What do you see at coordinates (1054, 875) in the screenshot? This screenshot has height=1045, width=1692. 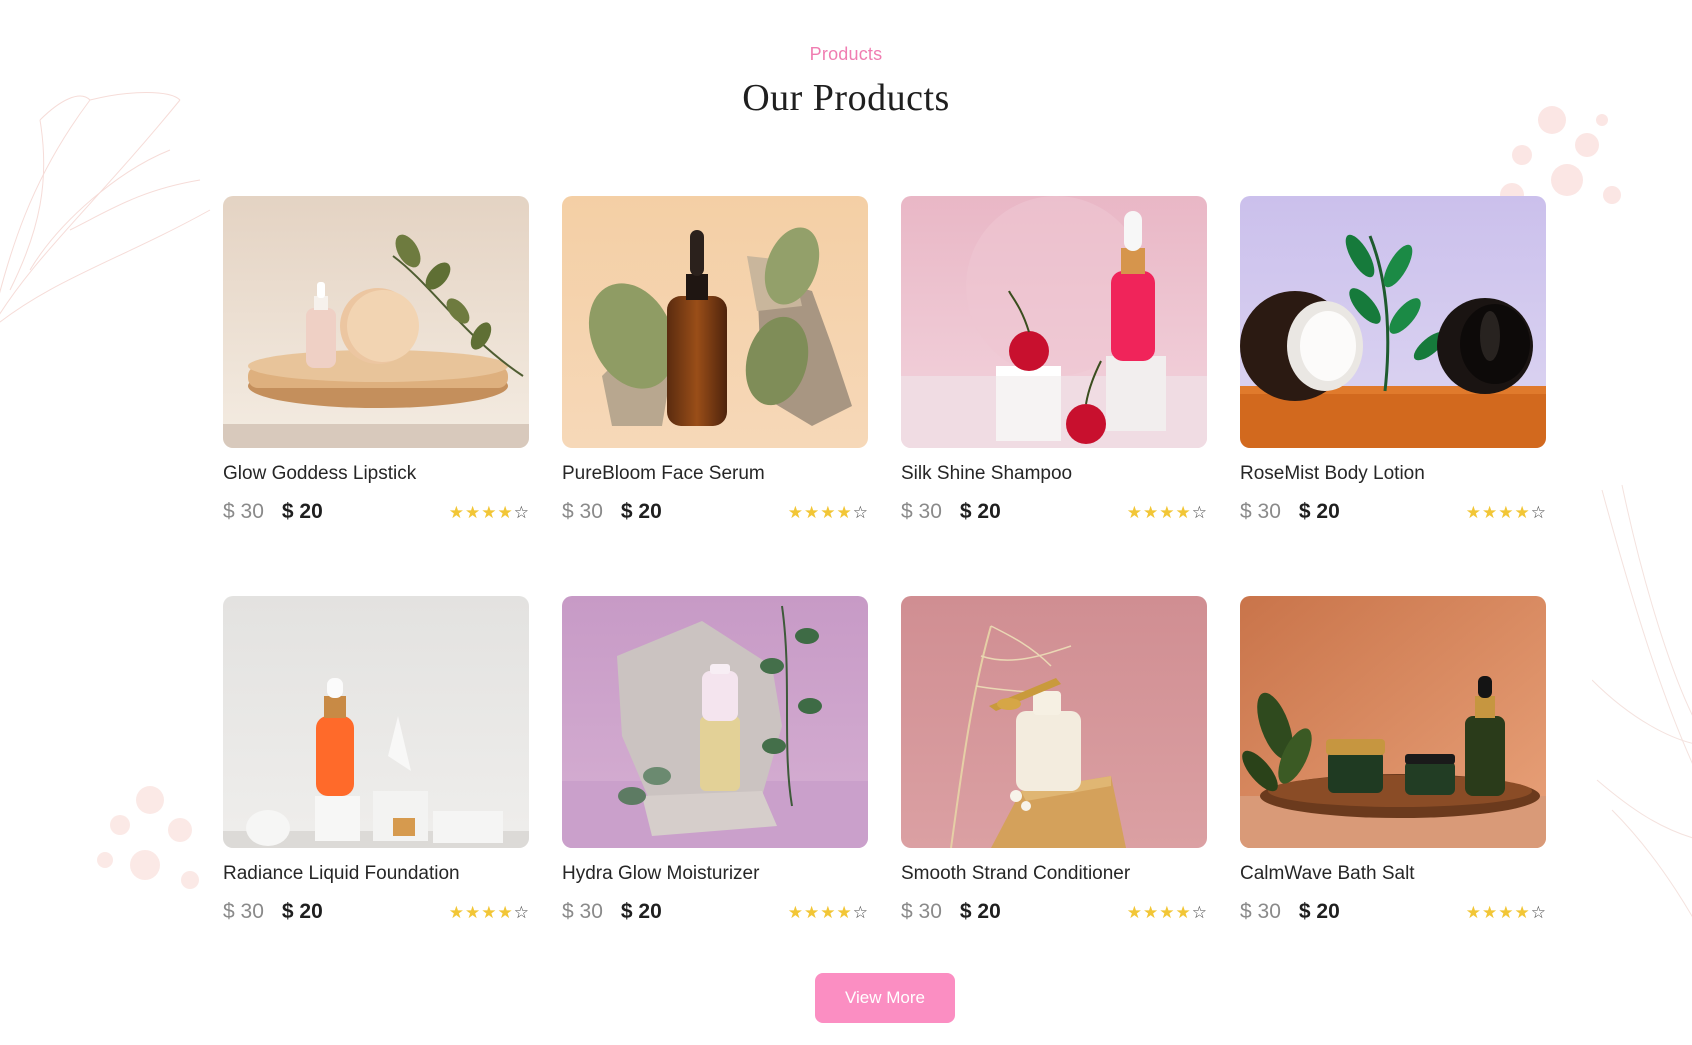 I see `product-name: Smooth Strand Conditioner` at bounding box center [1054, 875].